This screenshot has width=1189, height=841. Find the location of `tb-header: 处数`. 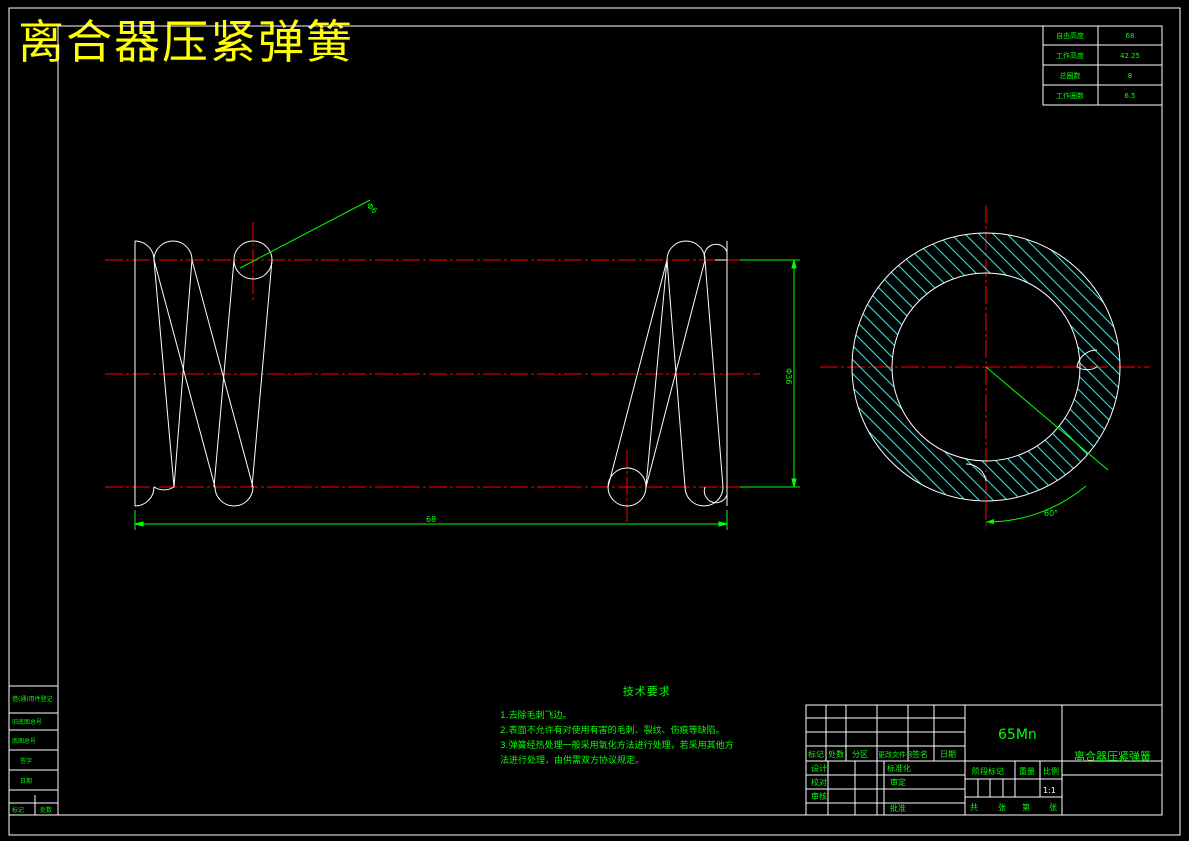

tb-header: 处数 is located at coordinates (836, 754).